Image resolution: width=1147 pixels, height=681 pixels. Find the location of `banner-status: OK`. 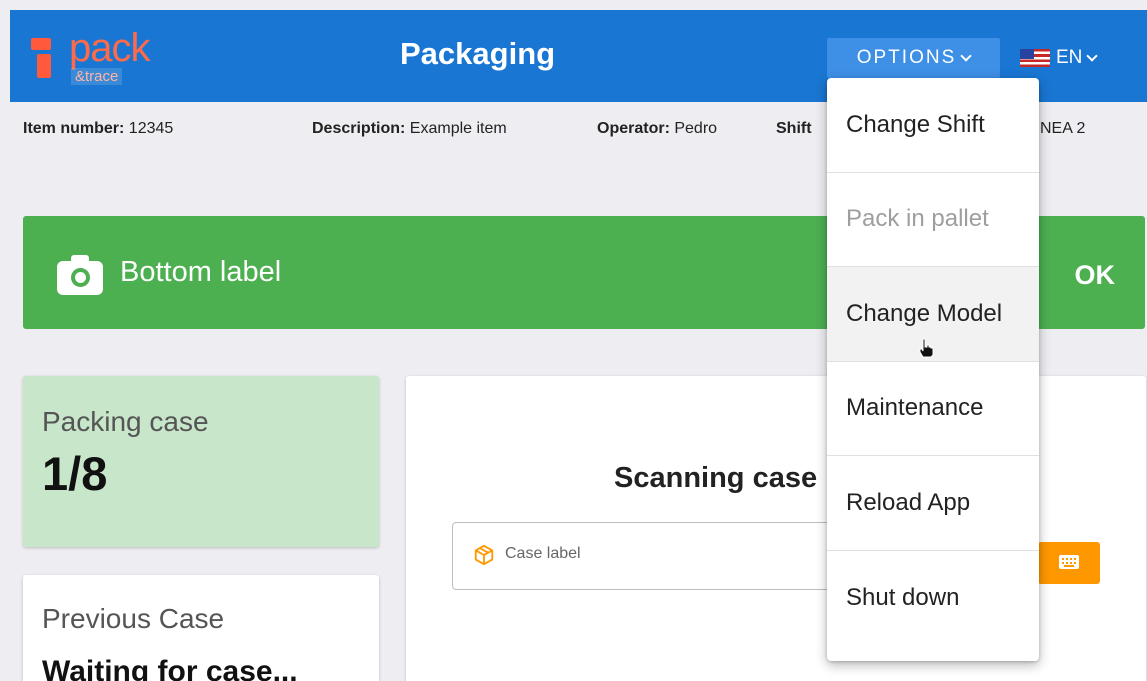

banner-status: OK is located at coordinates (1095, 275).